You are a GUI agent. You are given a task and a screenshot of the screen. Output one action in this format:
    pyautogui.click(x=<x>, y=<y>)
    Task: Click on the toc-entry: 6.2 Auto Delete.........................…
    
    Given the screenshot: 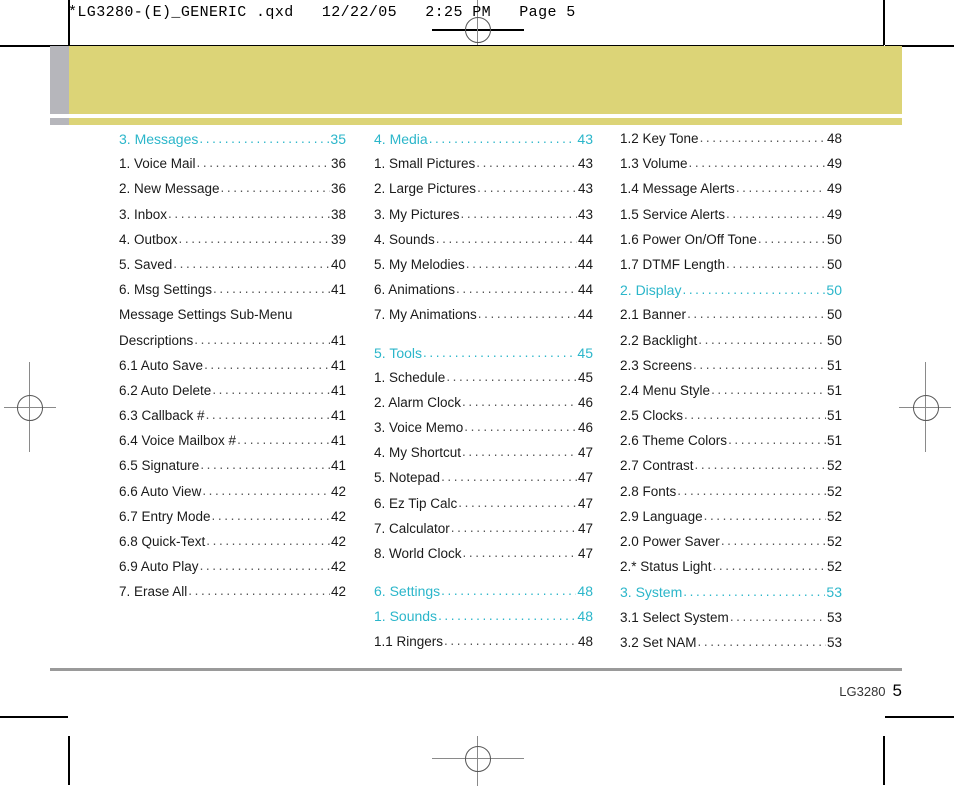 What is the action you would take?
    pyautogui.click(x=232, y=396)
    